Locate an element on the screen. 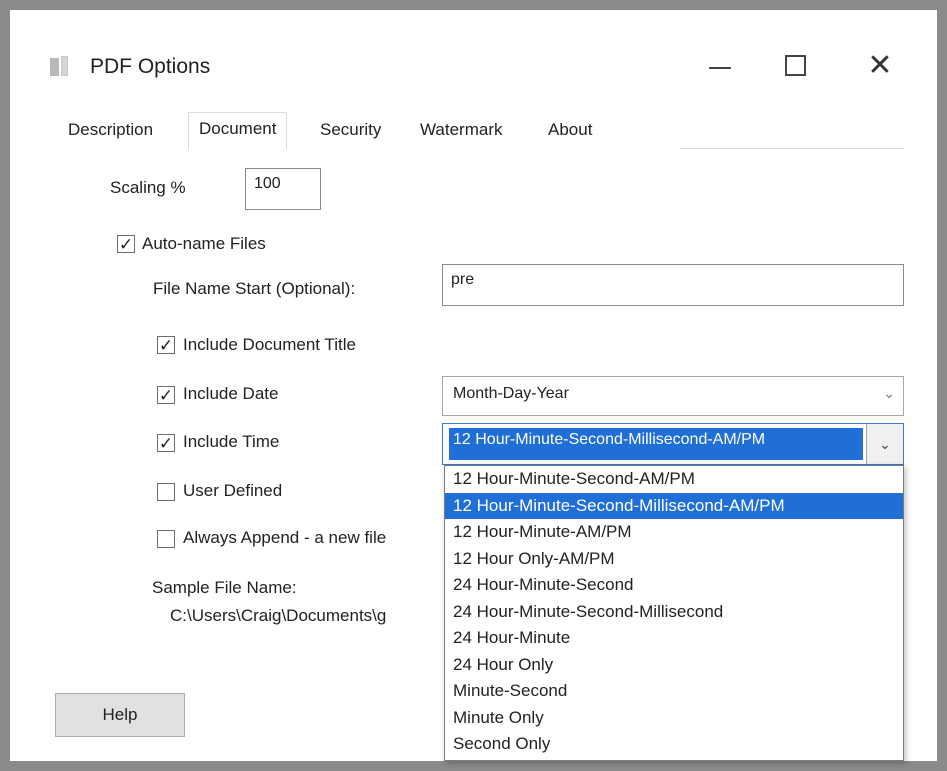 Image resolution: width=947 pixels, height=771 pixels. always-append-label: Always Append - a new file is located at coordinates (285, 537).